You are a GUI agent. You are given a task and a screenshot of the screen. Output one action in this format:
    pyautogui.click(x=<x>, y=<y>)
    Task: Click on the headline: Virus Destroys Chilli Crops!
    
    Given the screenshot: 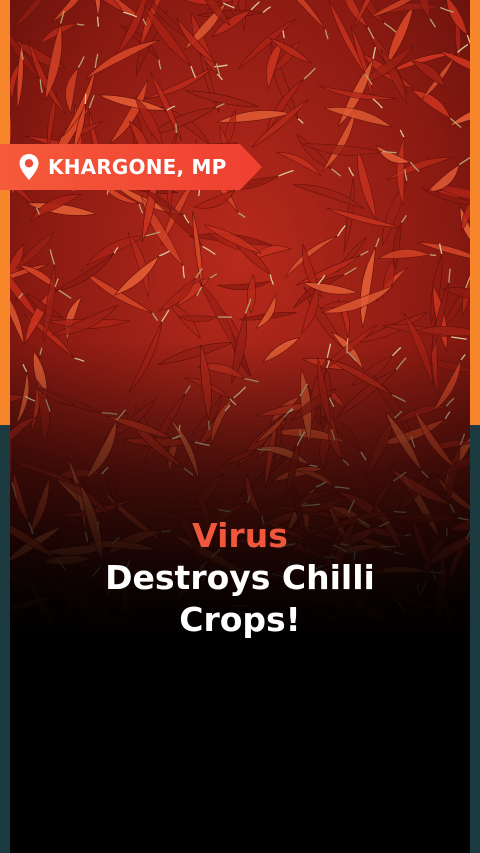 What is the action you would take?
    pyautogui.click(x=240, y=578)
    